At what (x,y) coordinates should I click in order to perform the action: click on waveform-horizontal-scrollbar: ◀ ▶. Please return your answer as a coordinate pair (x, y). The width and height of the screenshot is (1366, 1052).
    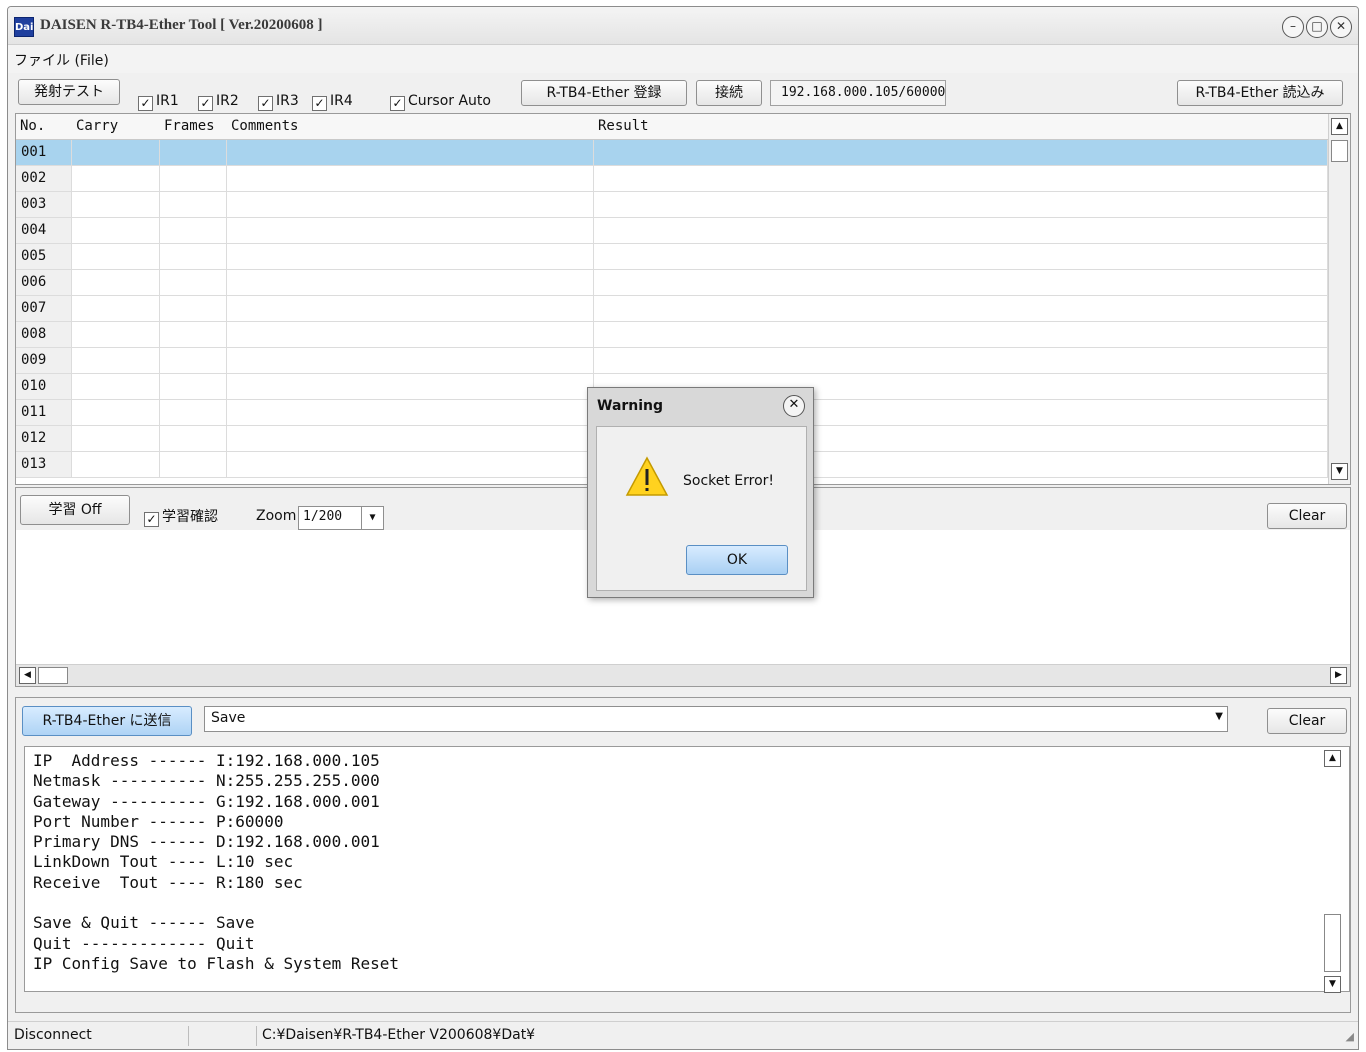
    Looking at the image, I should click on (683, 675).